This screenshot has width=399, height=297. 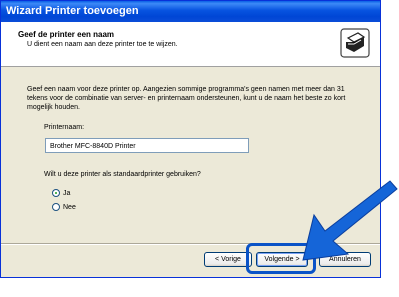 What do you see at coordinates (147, 145) in the screenshot?
I see `printer-name-input: Brother MFC-8840D Printer` at bounding box center [147, 145].